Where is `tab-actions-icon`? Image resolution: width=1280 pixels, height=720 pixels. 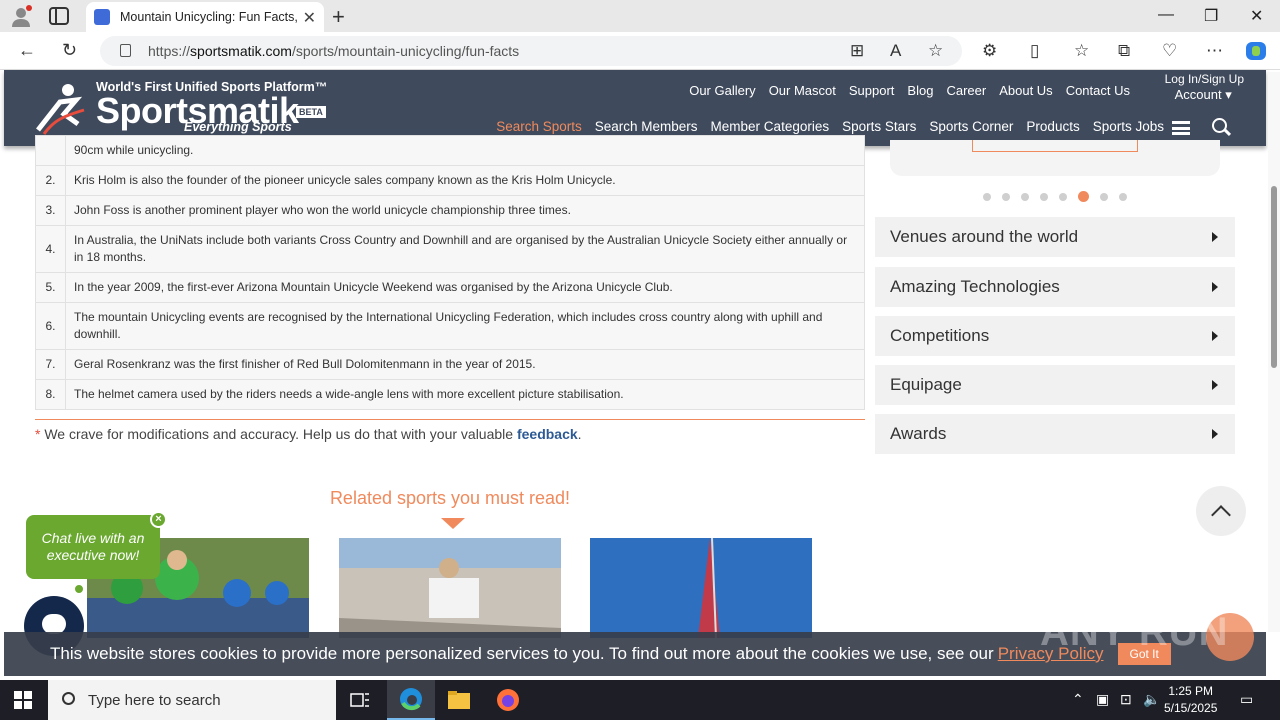
tab-actions-icon is located at coordinates (59, 16).